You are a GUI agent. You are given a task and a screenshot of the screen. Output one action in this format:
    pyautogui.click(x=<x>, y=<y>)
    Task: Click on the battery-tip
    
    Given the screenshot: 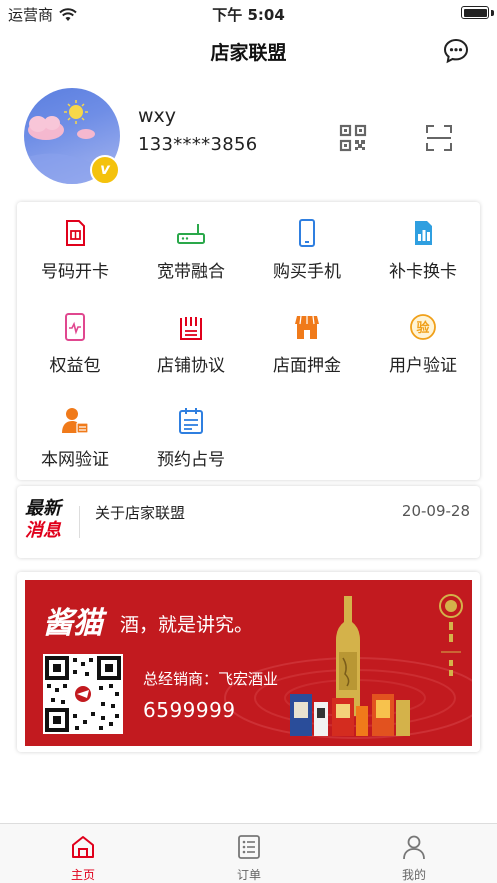 What is the action you would take?
    pyautogui.click(x=492, y=13)
    